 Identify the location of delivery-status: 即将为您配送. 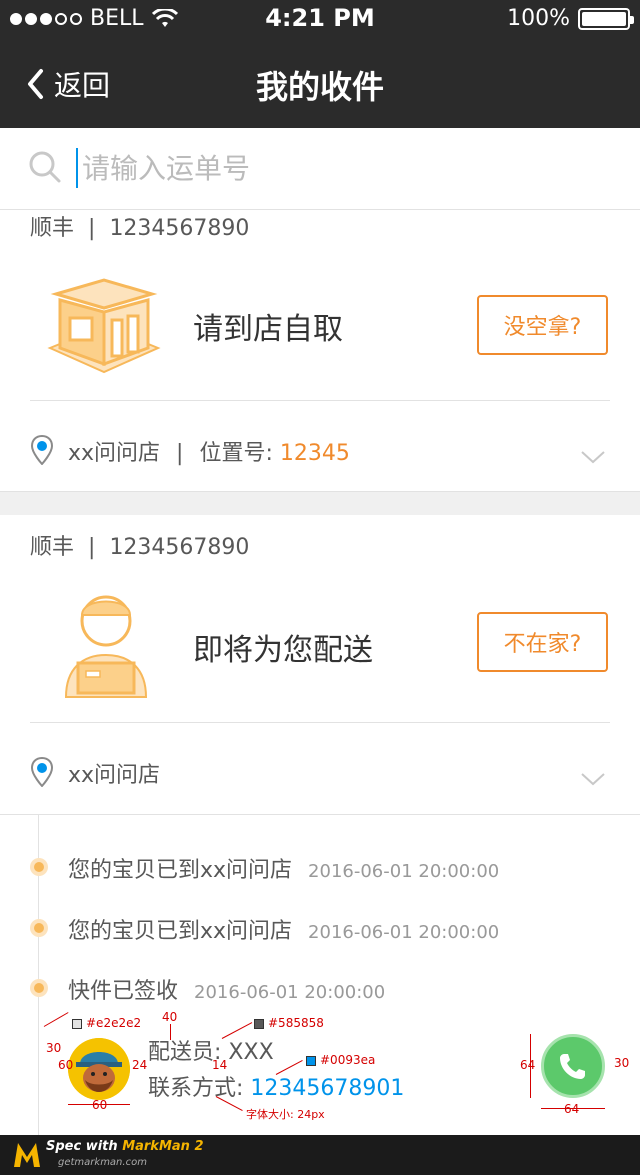
(283, 650).